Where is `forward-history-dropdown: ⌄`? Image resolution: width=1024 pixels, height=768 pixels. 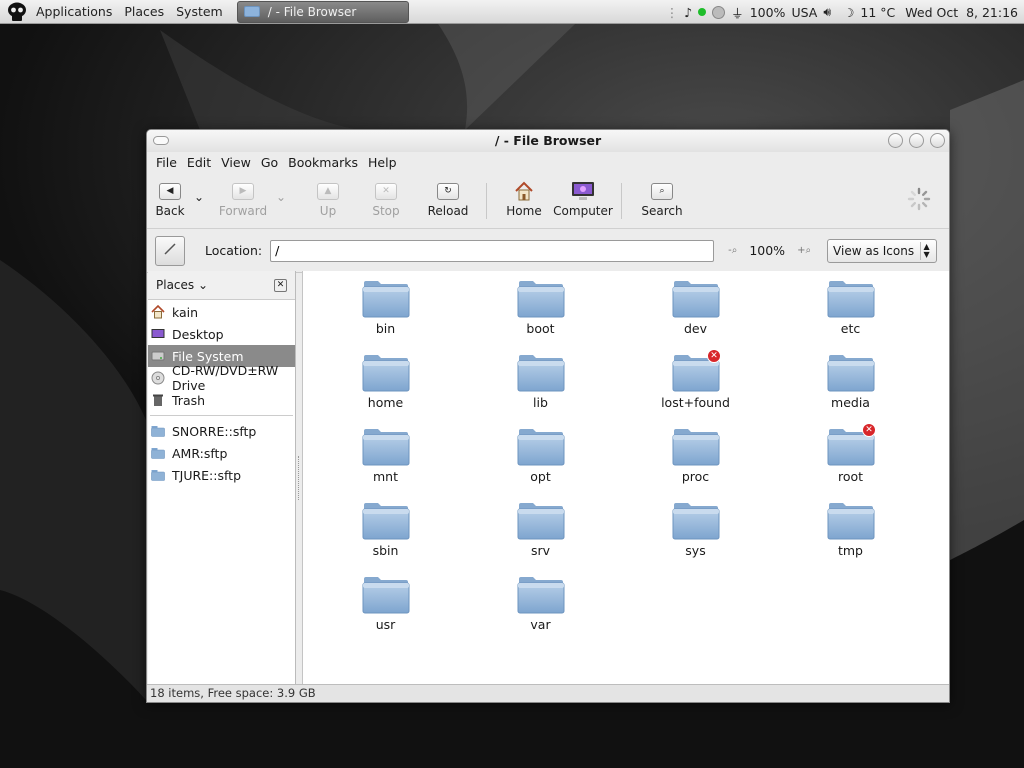
forward-history-dropdown: ⌄ is located at coordinates (281, 195).